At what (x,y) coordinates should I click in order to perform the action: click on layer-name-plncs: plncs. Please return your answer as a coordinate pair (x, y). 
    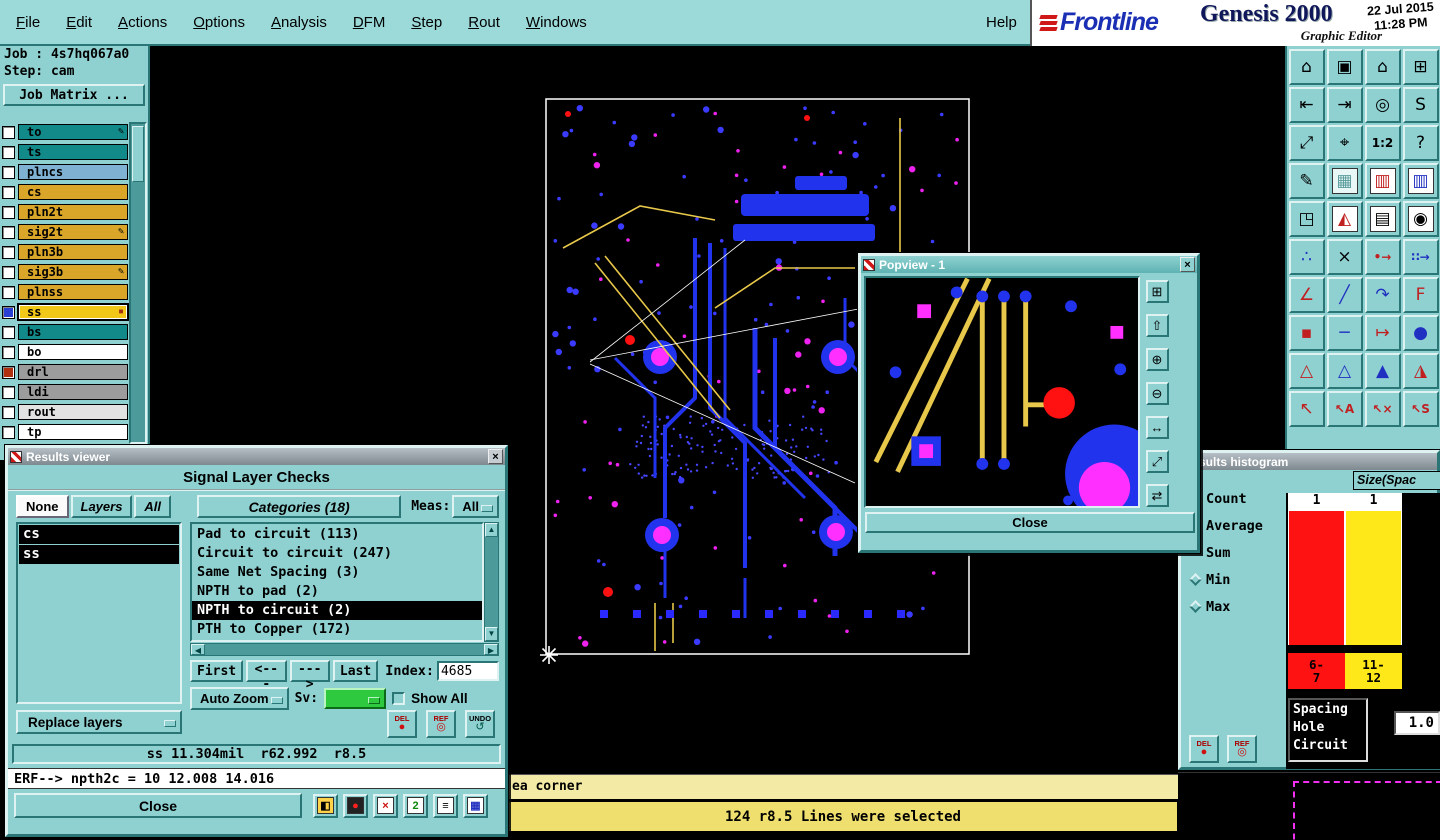
    Looking at the image, I should click on (73, 172).